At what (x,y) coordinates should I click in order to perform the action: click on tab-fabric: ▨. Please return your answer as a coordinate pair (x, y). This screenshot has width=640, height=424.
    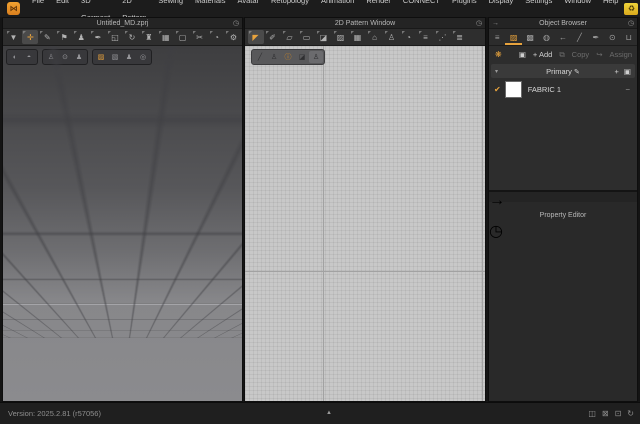
    Looking at the image, I should click on (513, 37).